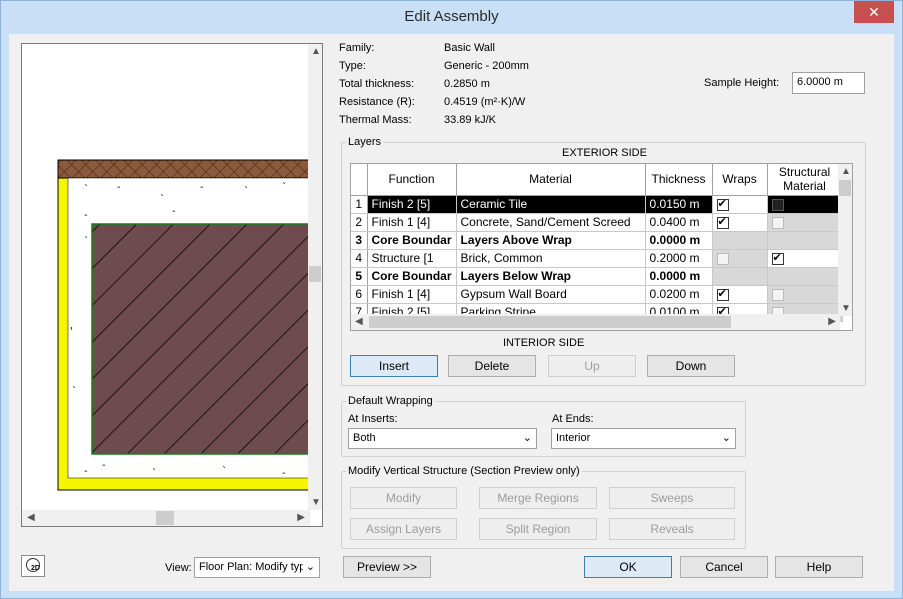  I want to click on merge-regions-button: Merge Regions, so click(538, 498).